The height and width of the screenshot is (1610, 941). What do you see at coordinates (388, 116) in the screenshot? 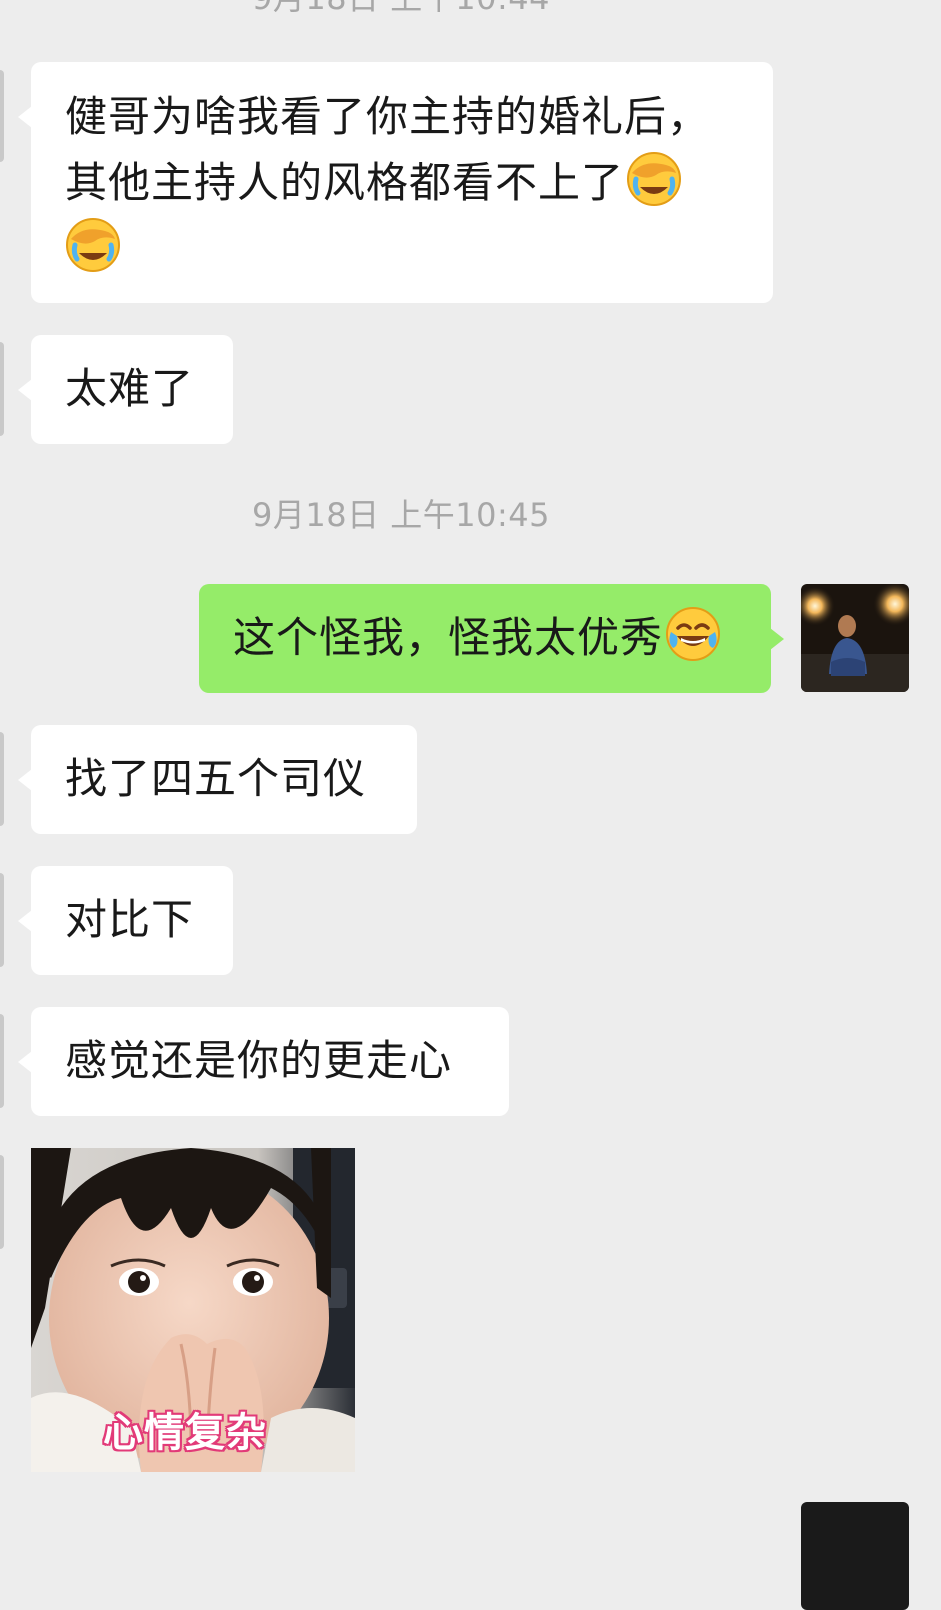
I see `message-text: 健哥为啥我看了你主持的婚礼后，` at bounding box center [388, 116].